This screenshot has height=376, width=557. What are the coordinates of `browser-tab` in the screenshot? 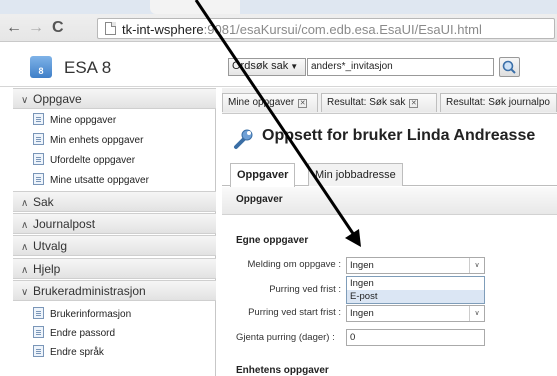 It's located at (195, 7).